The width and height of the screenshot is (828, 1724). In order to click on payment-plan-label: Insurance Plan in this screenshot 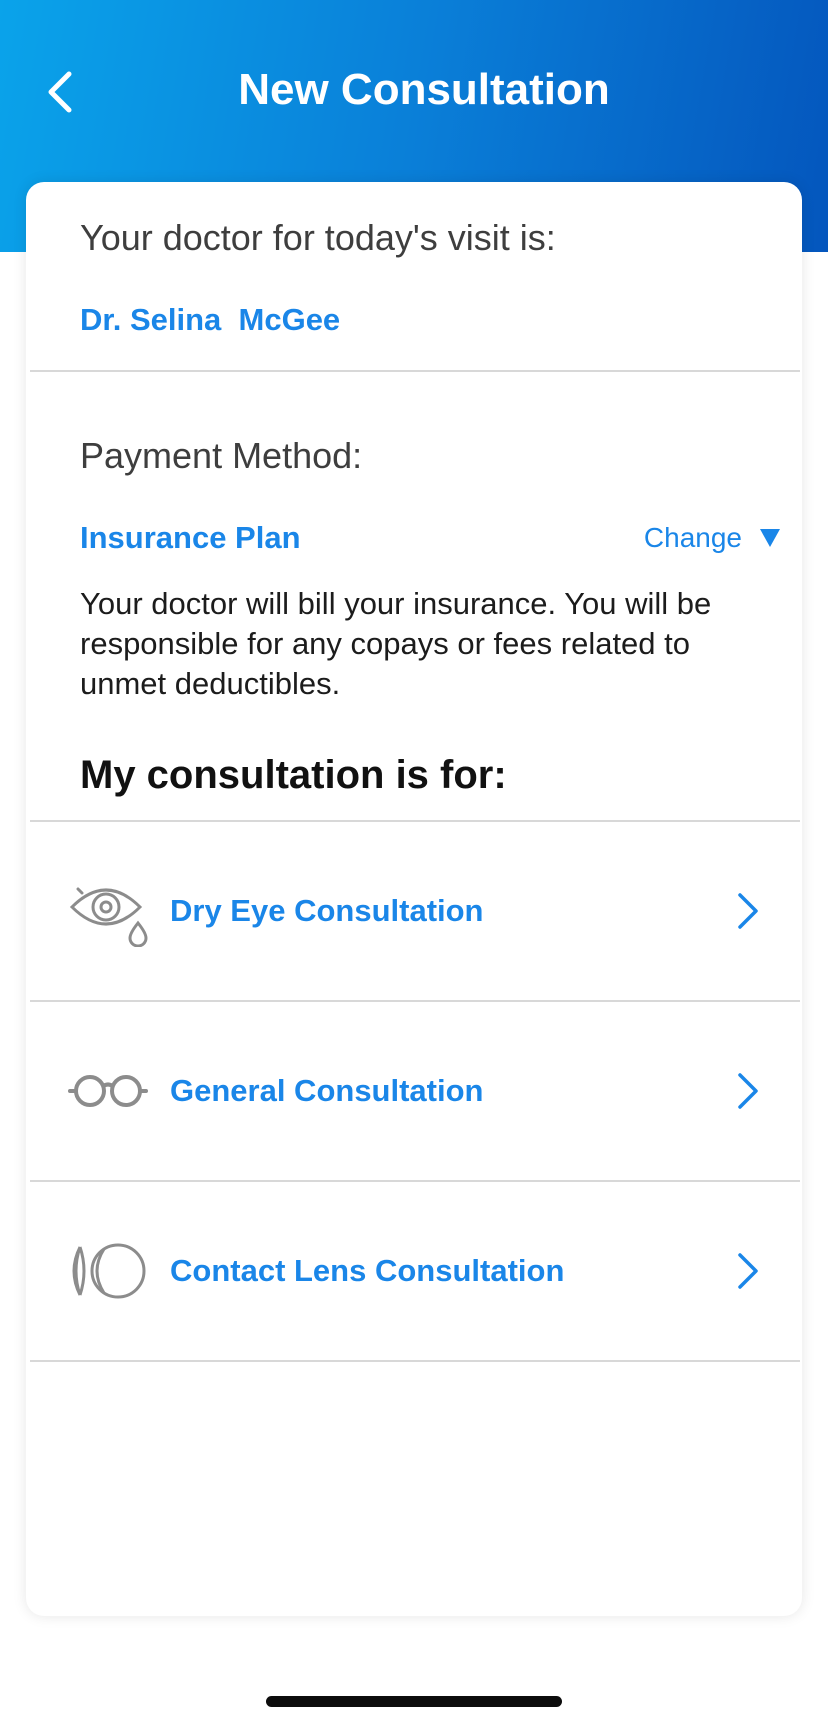, I will do `click(190, 537)`.